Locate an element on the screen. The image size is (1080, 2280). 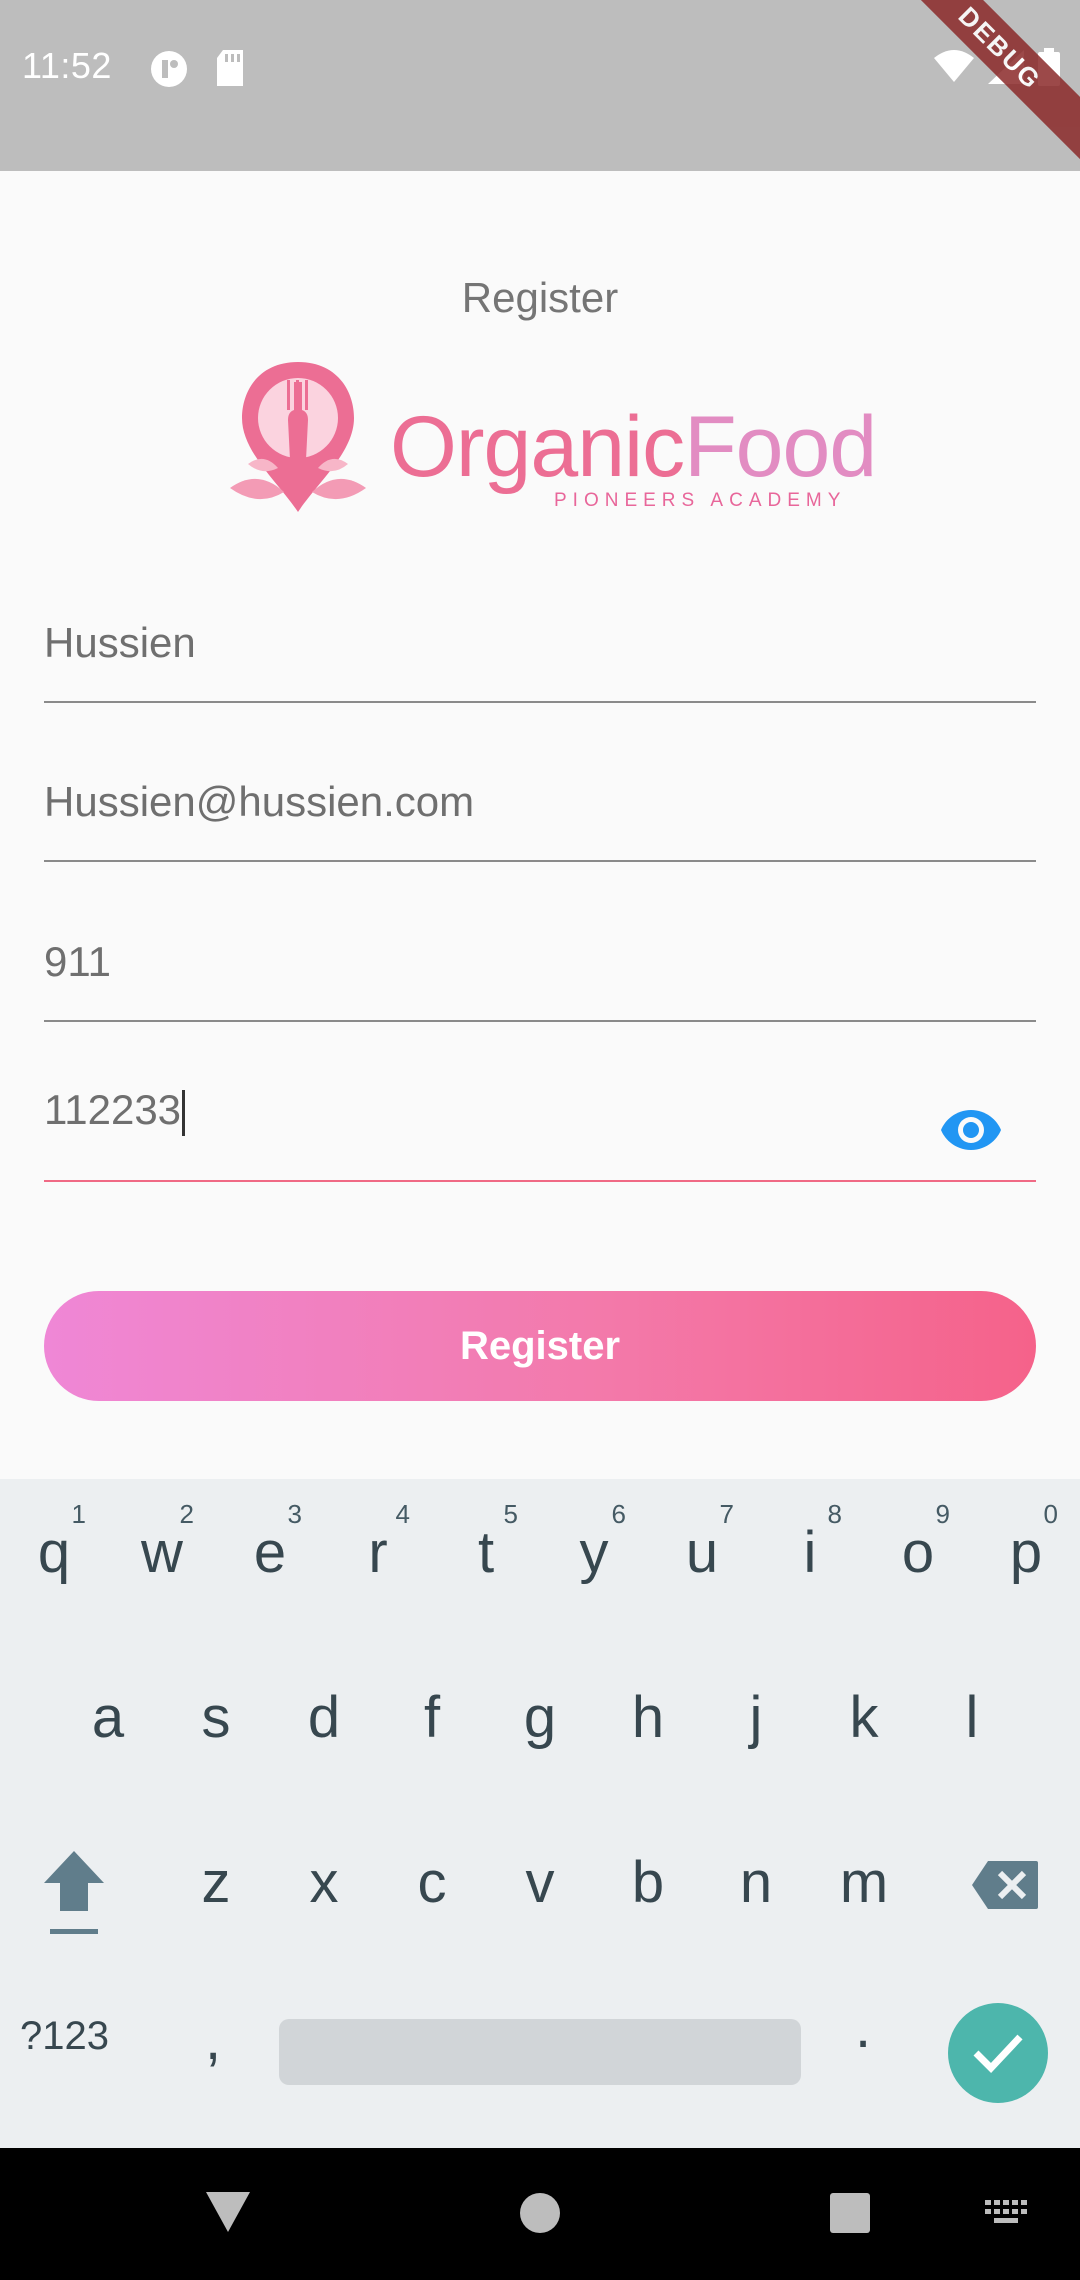
shift-key is located at coordinates (74, 1889).